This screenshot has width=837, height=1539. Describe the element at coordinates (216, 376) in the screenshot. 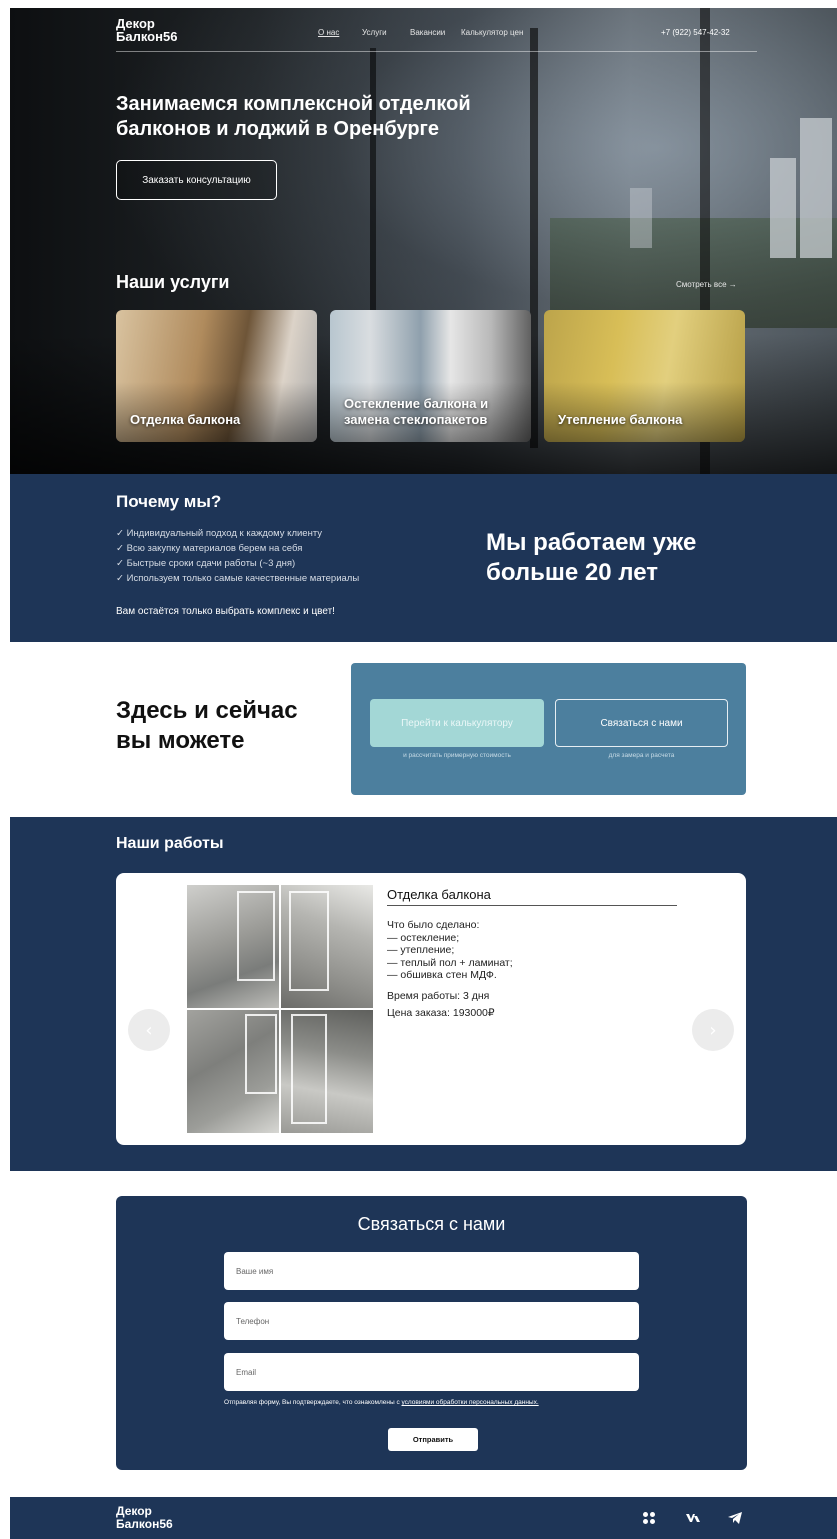

I see `service-card-finishing: Отделка балкона` at that location.